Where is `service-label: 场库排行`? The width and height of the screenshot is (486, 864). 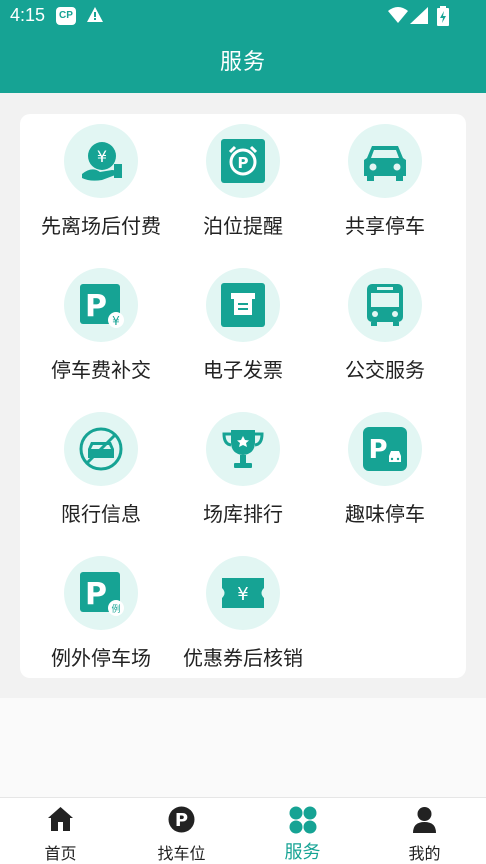
service-label: 场库排行 is located at coordinates (243, 514).